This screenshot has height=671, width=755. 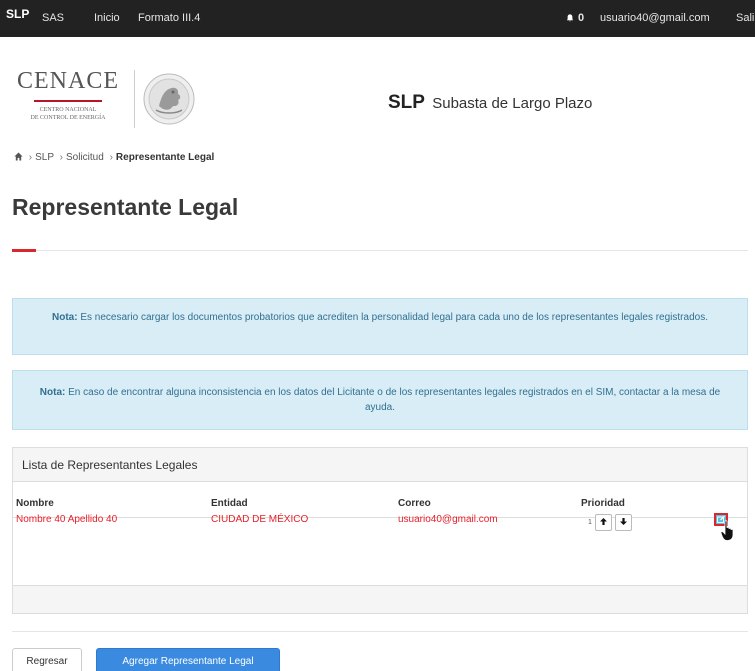 I want to click on cell-entidad: CIUDAD DE MÉXICO, so click(x=260, y=519).